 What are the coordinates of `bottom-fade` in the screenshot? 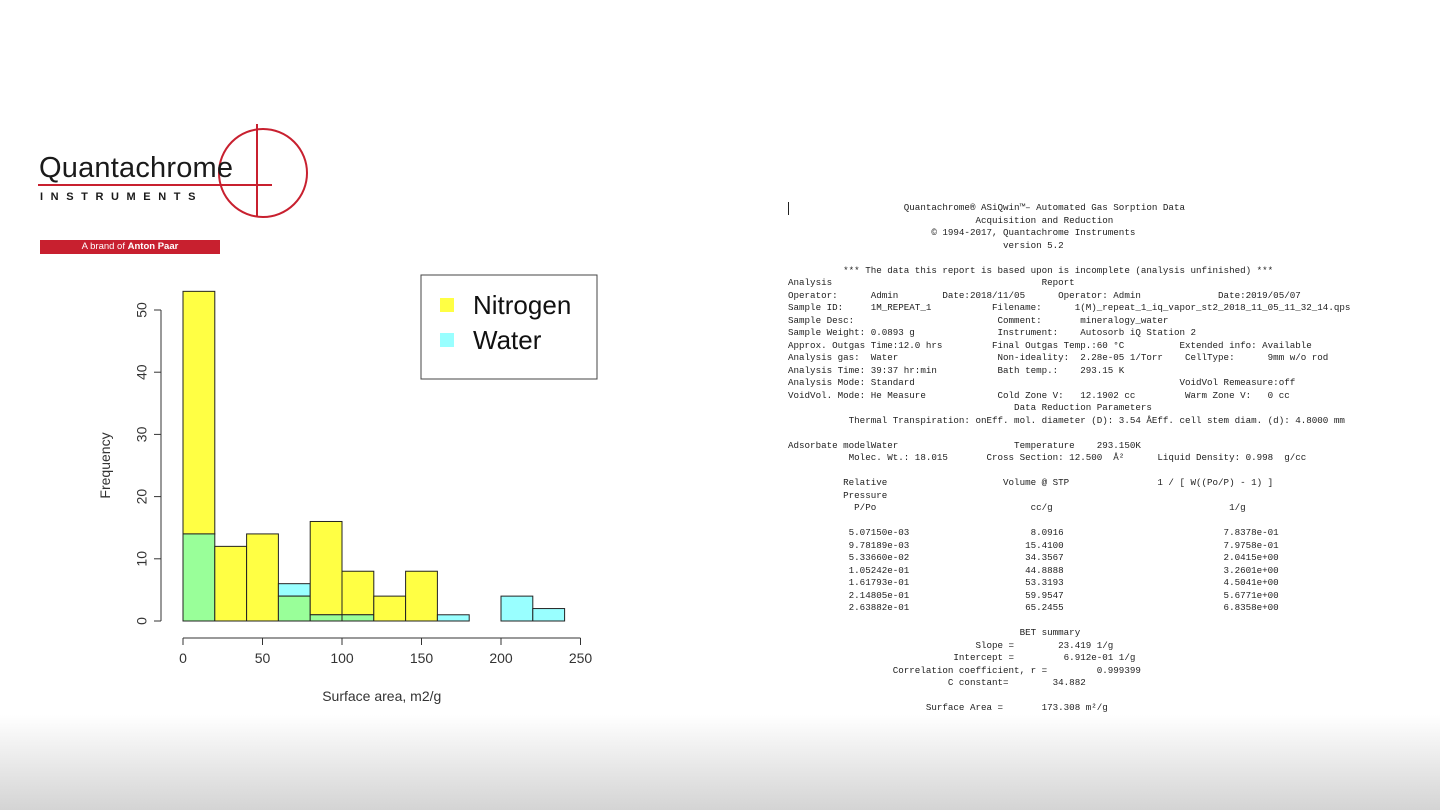 It's located at (720, 762).